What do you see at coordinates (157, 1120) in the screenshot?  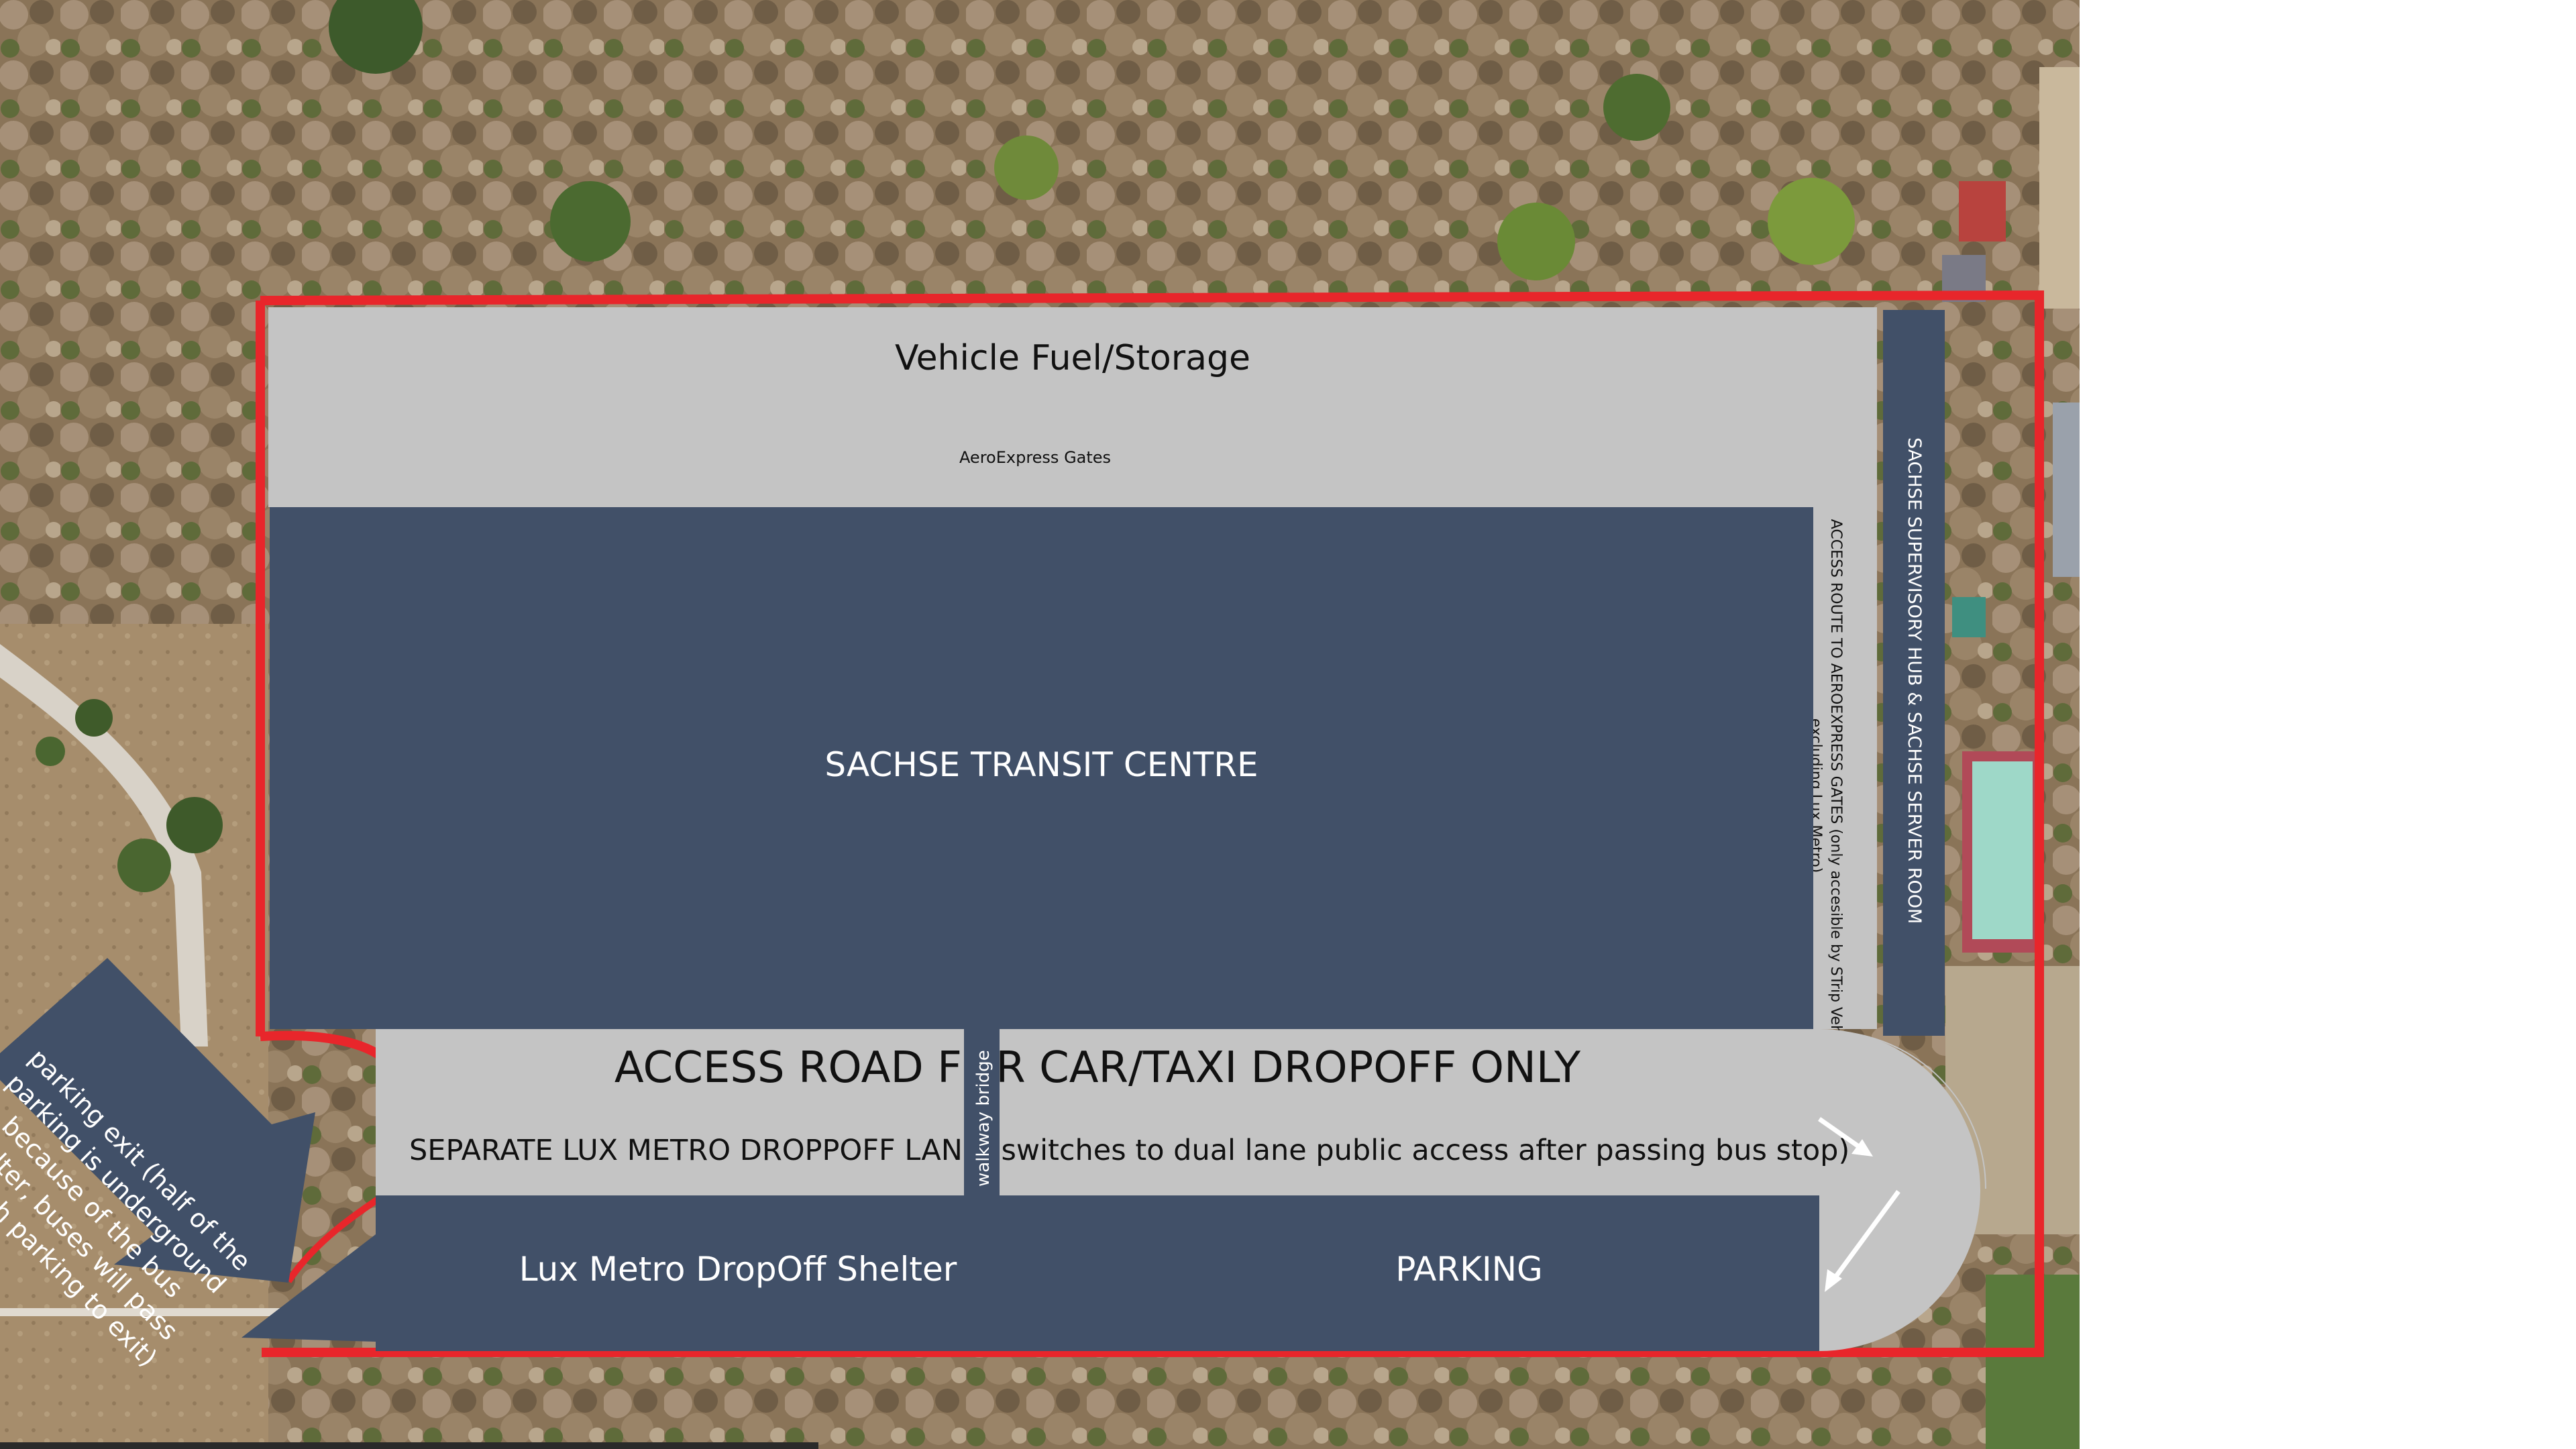 I see `parking-exit-arrow` at bounding box center [157, 1120].